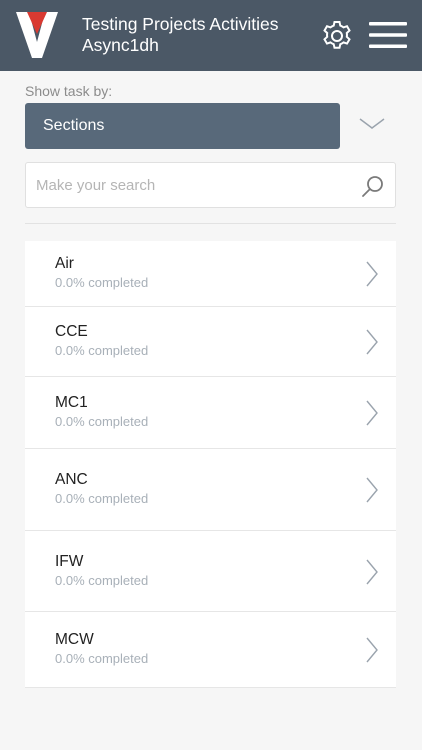 This screenshot has height=750, width=422. I want to click on section-name: CCE, so click(71, 331).